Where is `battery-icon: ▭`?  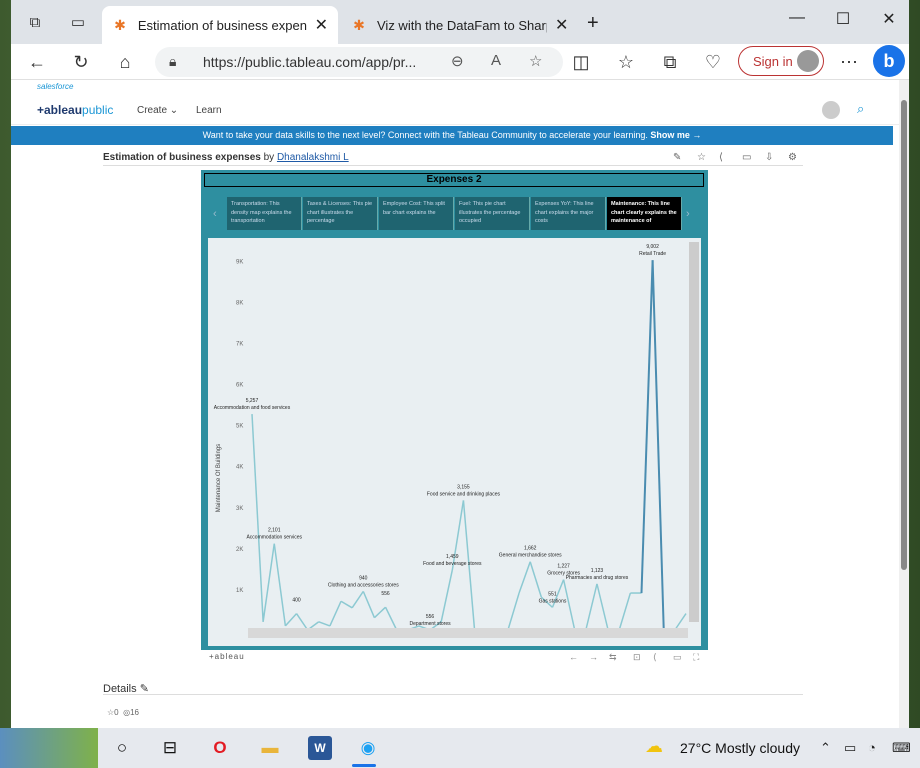 battery-icon: ▭ is located at coordinates (850, 748).